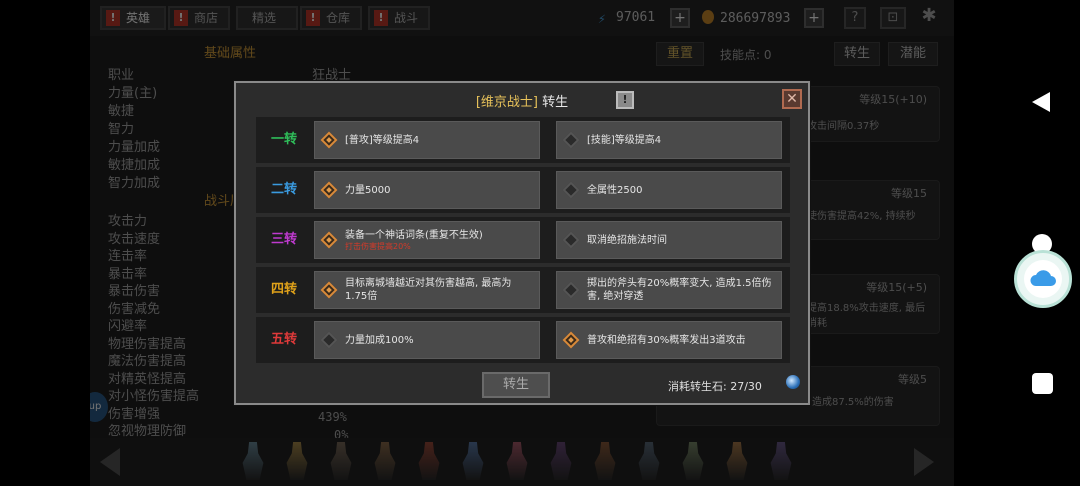 The image size is (1080, 486). I want to click on skill-level: 等级15(+5), so click(896, 287).